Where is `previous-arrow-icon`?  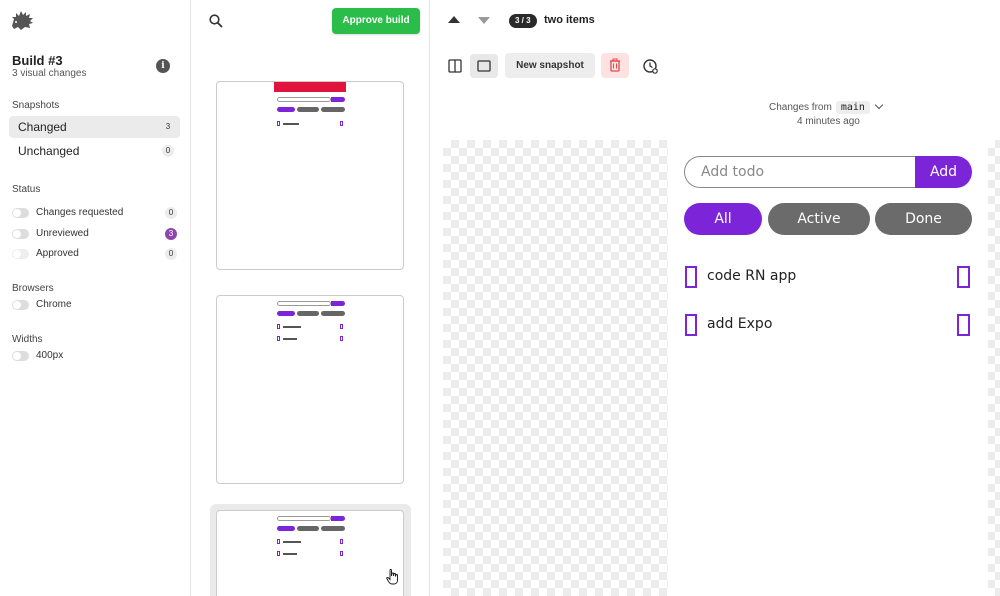
previous-arrow-icon is located at coordinates (454, 19).